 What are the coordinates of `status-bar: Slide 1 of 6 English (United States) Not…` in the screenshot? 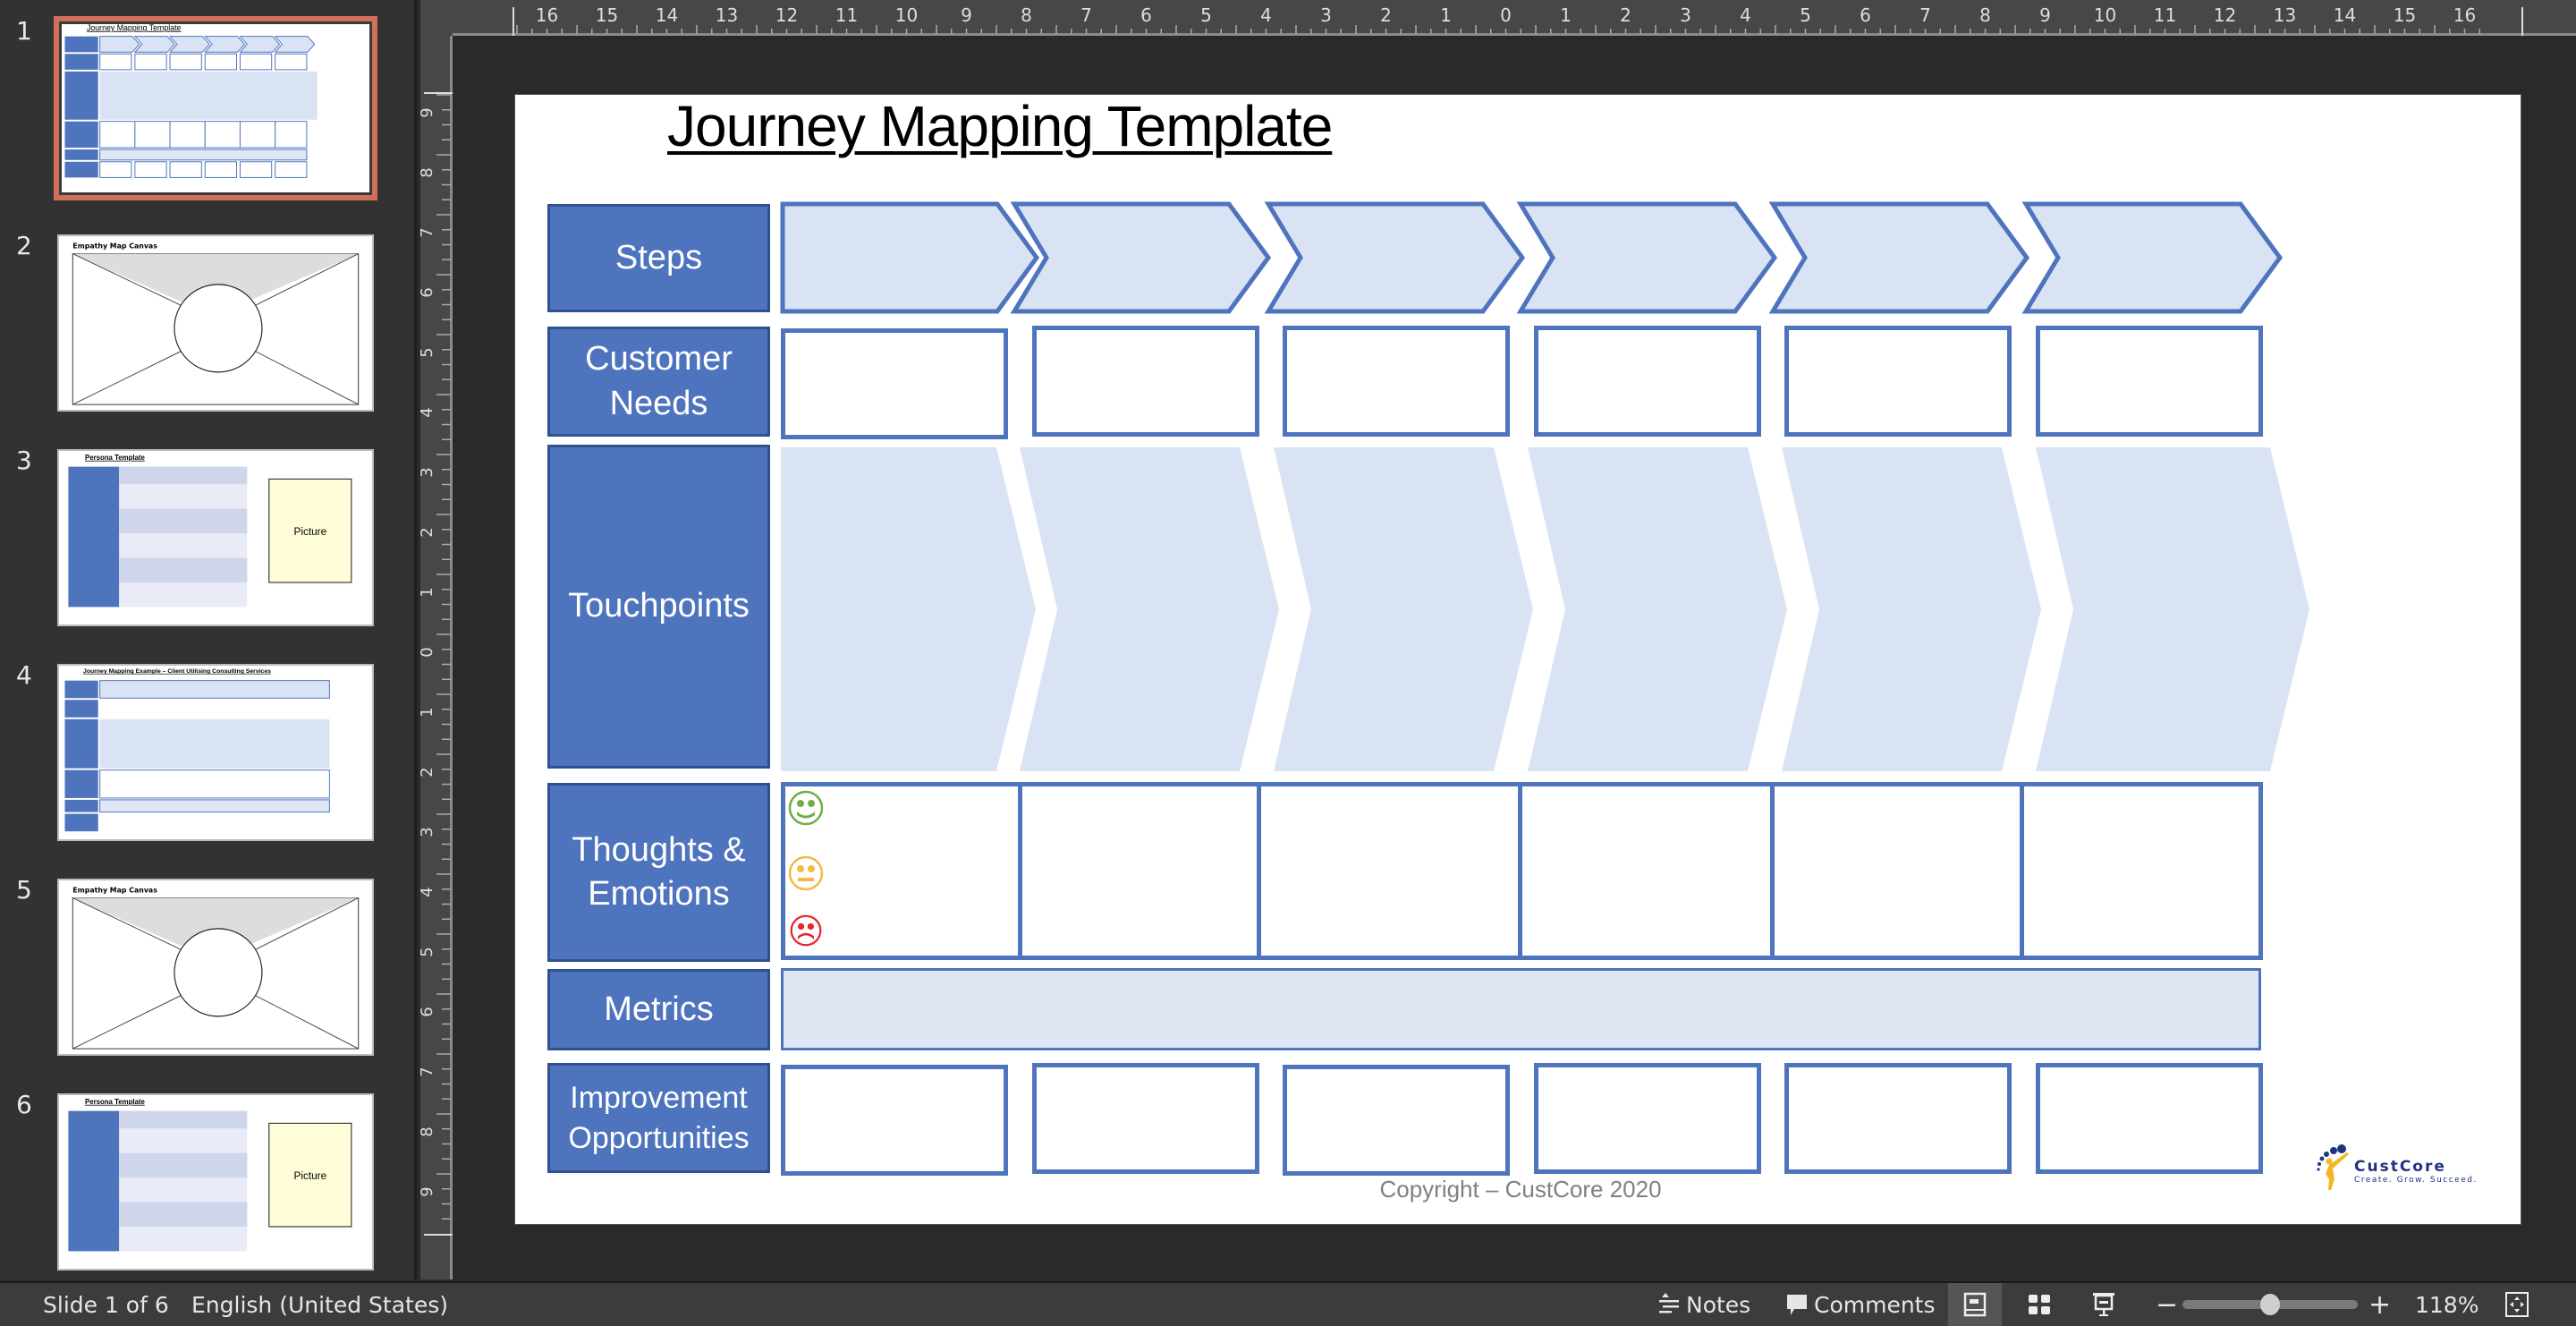 It's located at (1288, 1304).